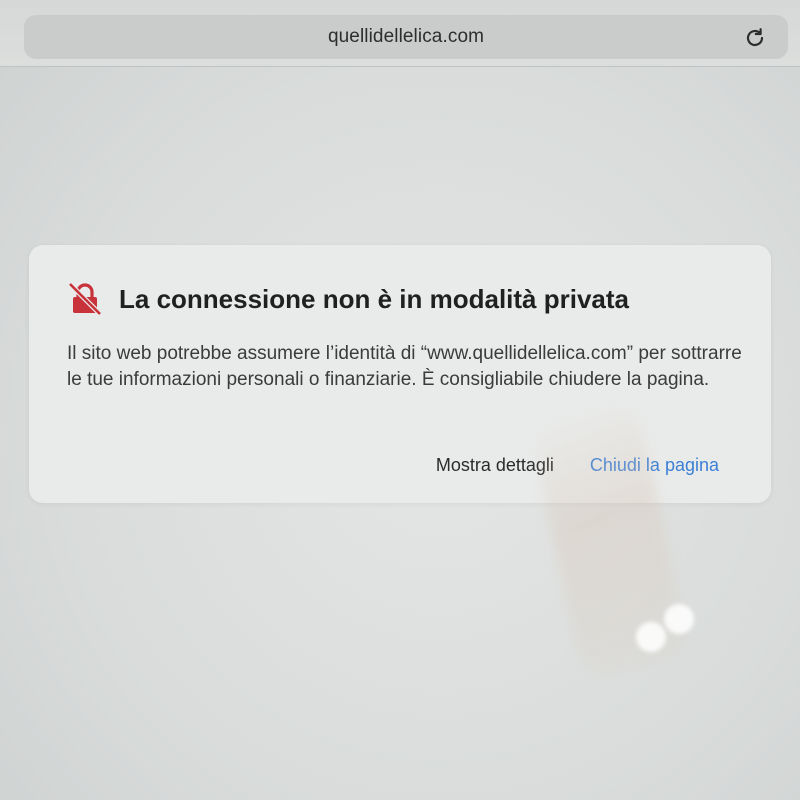 The width and height of the screenshot is (800, 800). Describe the element at coordinates (374, 298) in the screenshot. I see `warning-title: La connessione non è in modalità privata` at that location.